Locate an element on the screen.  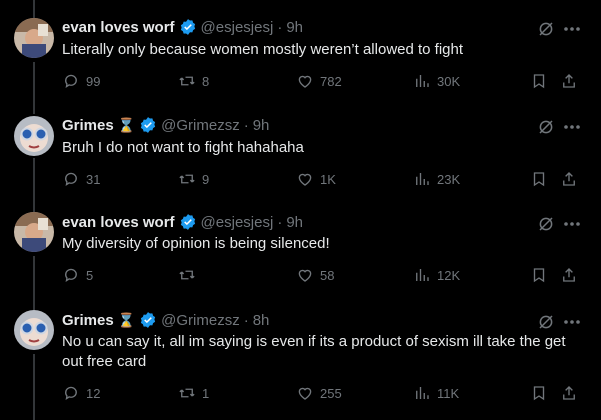
views-button: 30K is located at coordinates (436, 81).